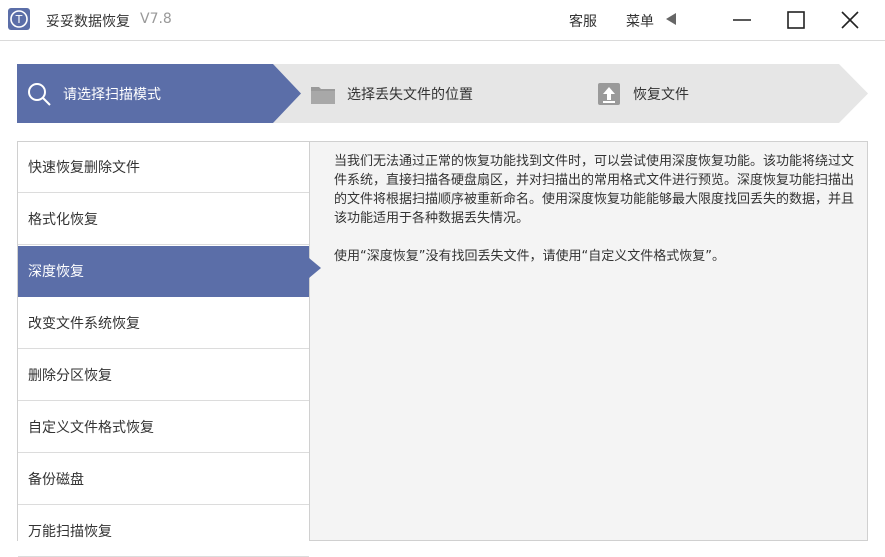 This screenshot has height=557, width=885. Describe the element at coordinates (156, 19) in the screenshot. I see `app-version: V7.8` at that location.